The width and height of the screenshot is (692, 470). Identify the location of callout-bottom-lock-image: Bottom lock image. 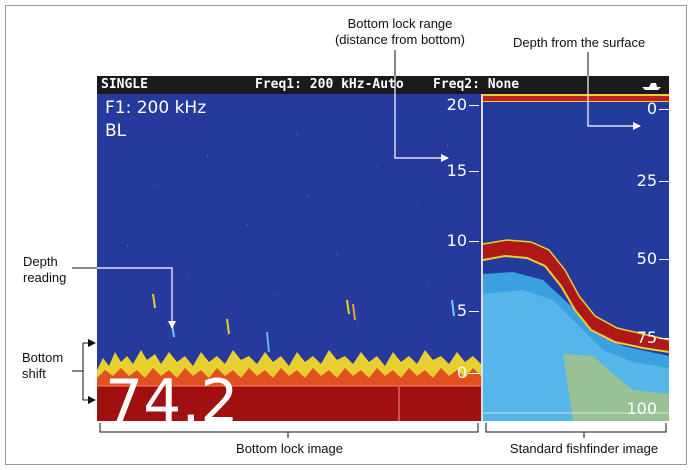
(289, 448).